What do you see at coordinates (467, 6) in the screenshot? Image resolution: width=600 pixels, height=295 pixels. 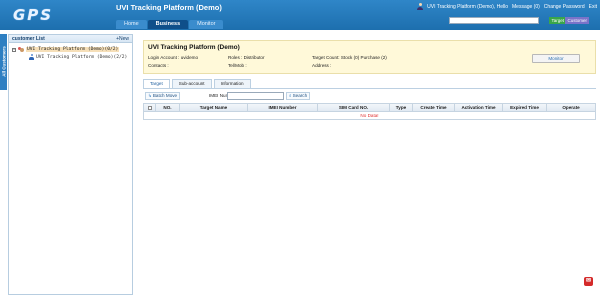 I see `user-greeting: UVI Tracking Platform (Demo), Hello` at bounding box center [467, 6].